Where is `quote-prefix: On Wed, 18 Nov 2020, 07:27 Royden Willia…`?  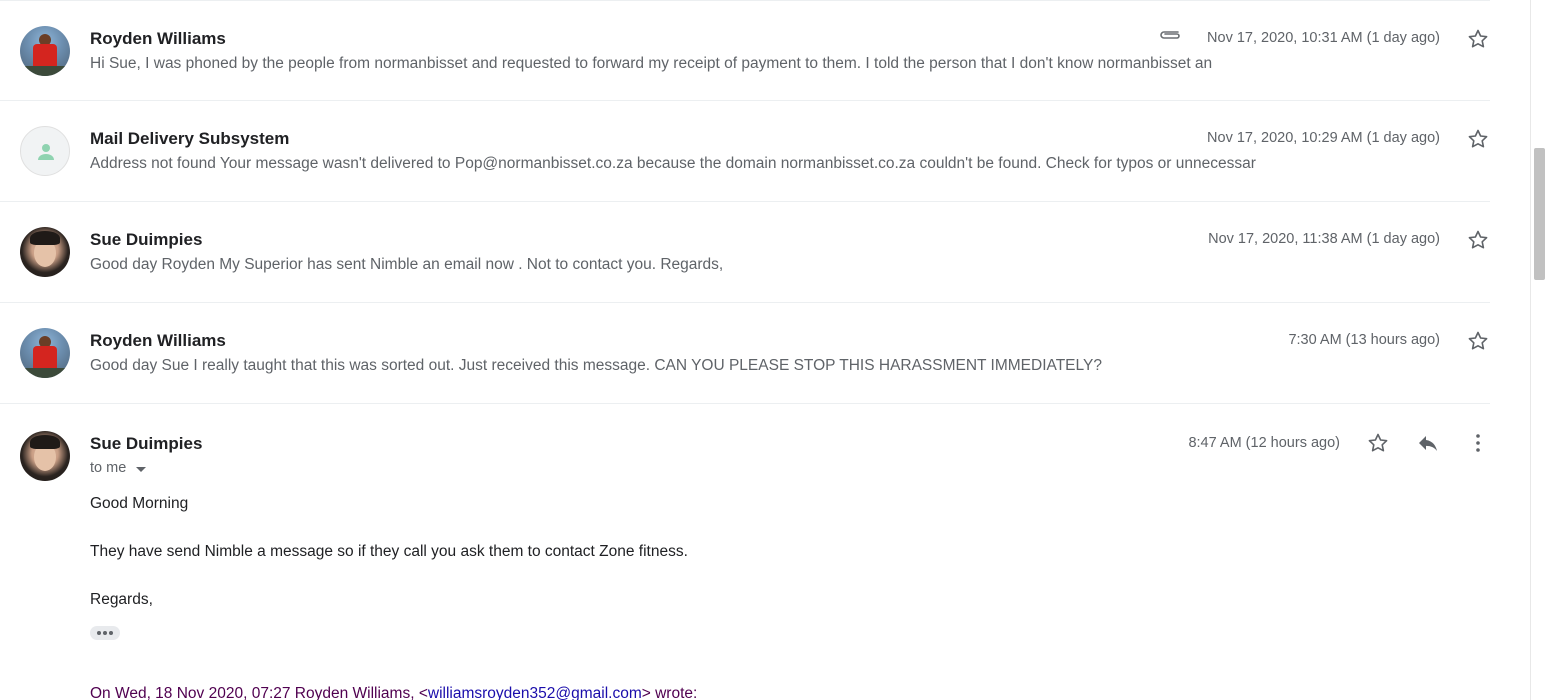 quote-prefix: On Wed, 18 Nov 2020, 07:27 Royden Willia… is located at coordinates (259, 692).